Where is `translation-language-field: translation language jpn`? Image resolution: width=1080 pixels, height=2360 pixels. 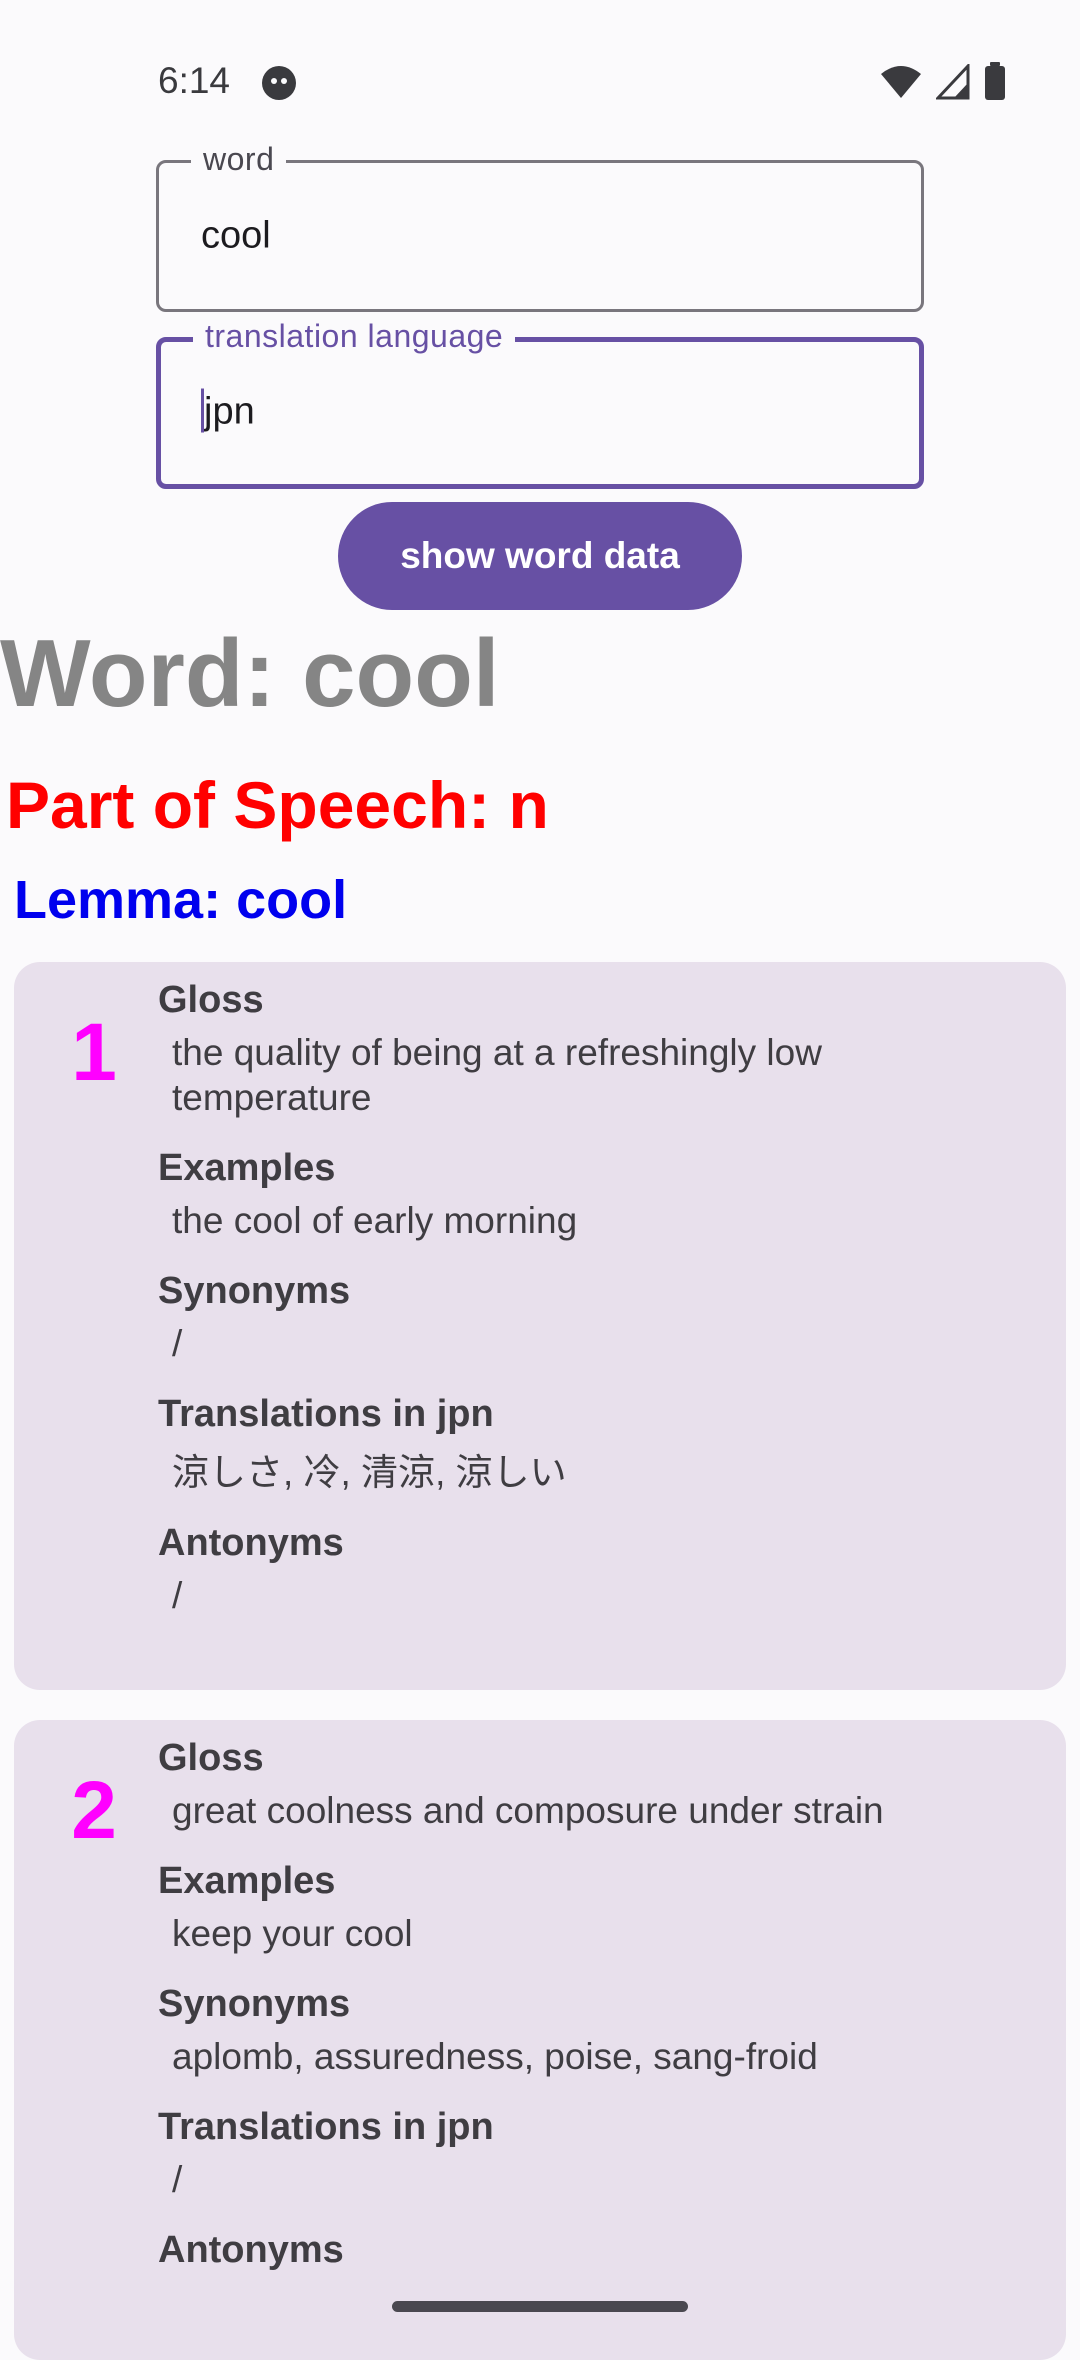
translation-language-field: translation language jpn is located at coordinates (540, 403).